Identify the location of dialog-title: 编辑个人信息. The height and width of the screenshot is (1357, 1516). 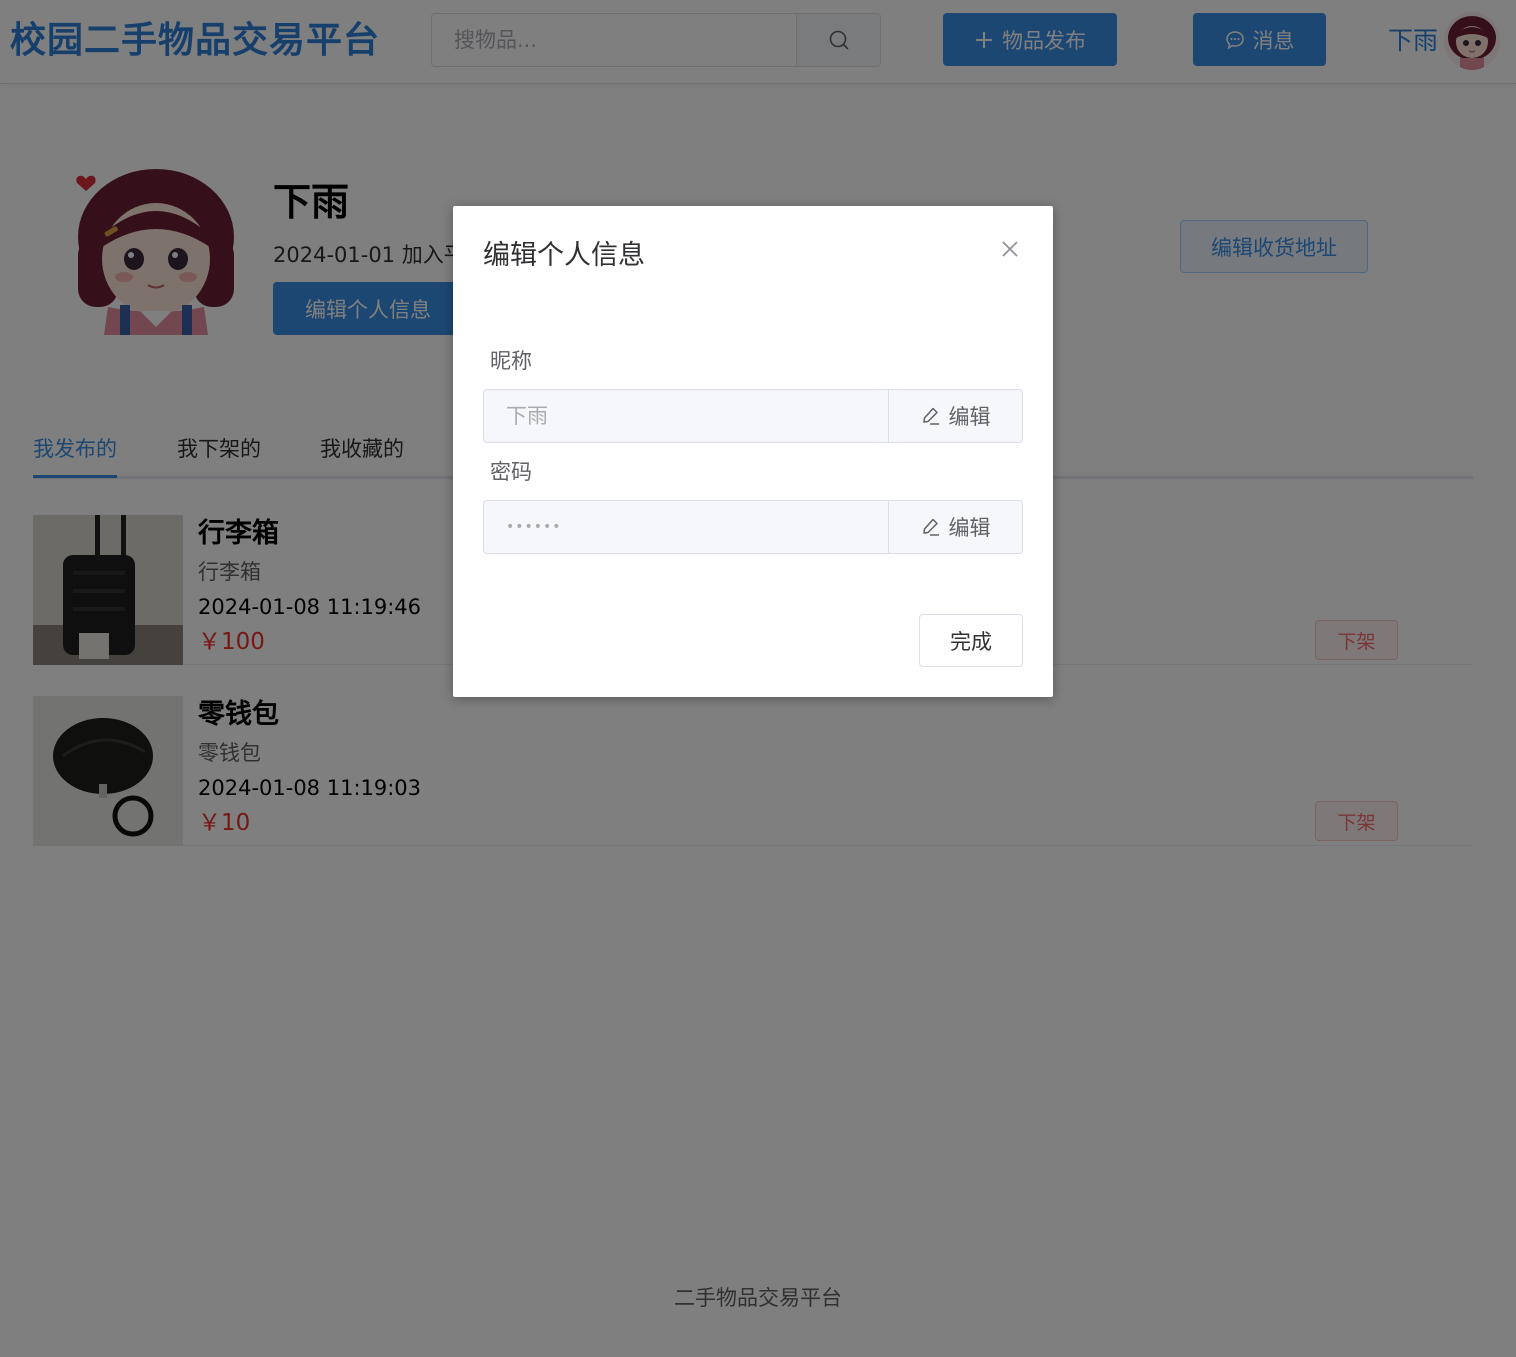
(564, 255).